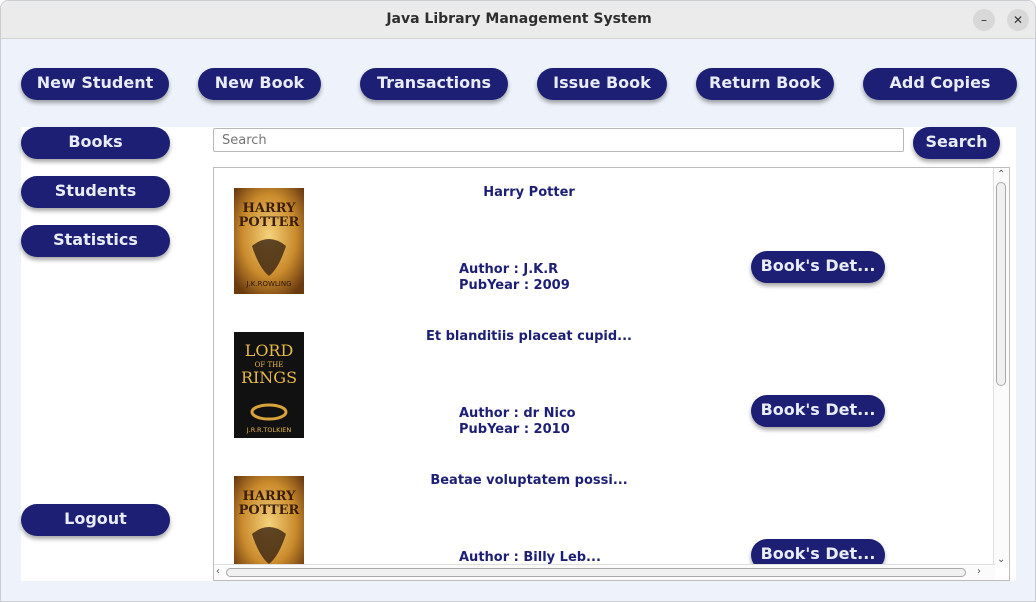 This screenshot has width=1036, height=602. I want to click on cover-text: J.K.ROWLING, so click(268, 284).